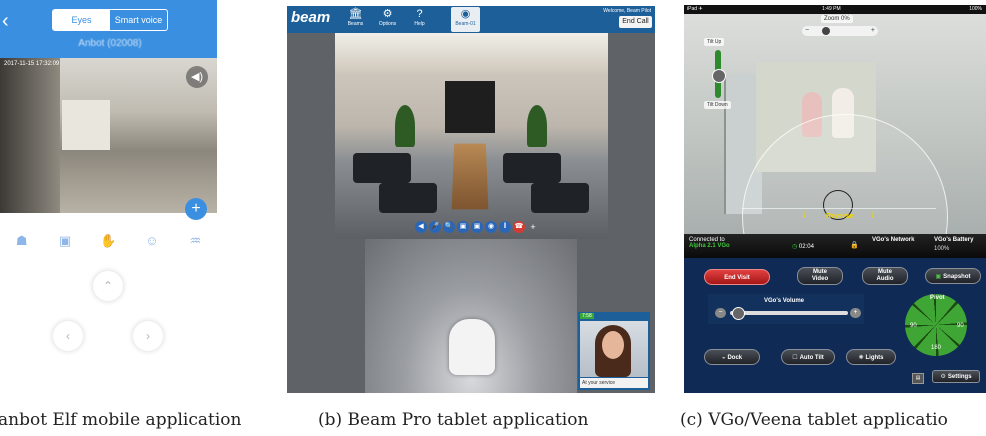 This screenshot has height=436, width=986. I want to click on status-time: 1:49 PM, so click(831, 9).